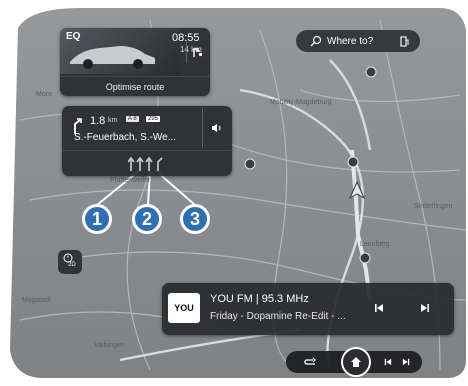 This screenshot has width=468, height=386. I want to click on home-icon, so click(356, 362).